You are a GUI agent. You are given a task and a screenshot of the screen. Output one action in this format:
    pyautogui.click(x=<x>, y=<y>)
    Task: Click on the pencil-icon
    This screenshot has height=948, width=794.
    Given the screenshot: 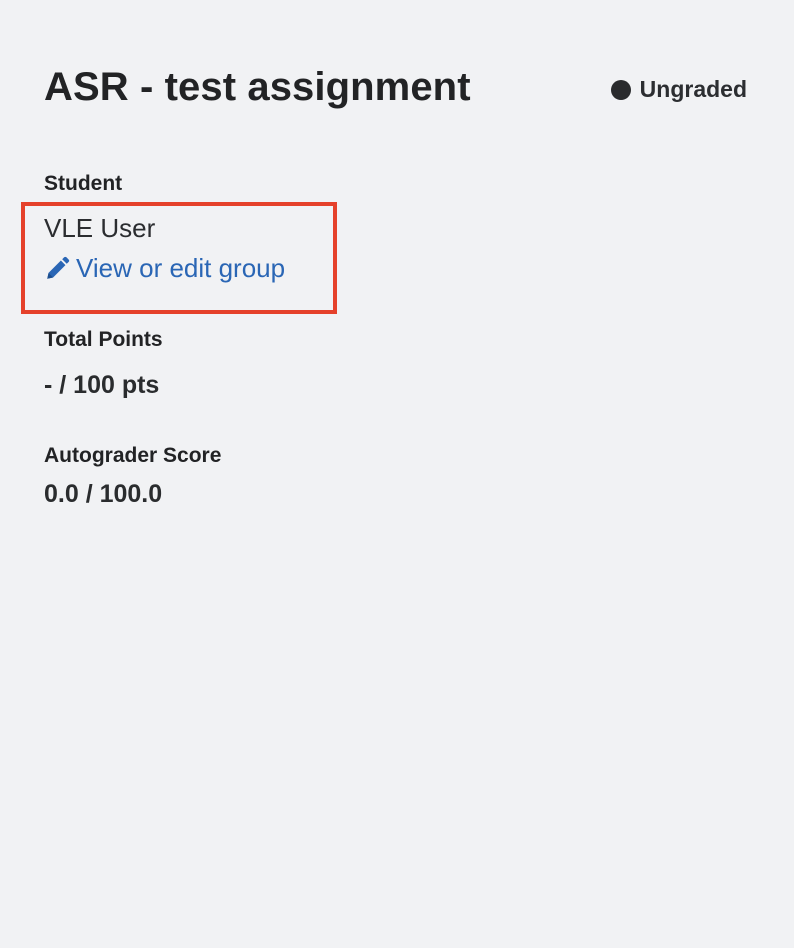 What is the action you would take?
    pyautogui.click(x=58, y=267)
    